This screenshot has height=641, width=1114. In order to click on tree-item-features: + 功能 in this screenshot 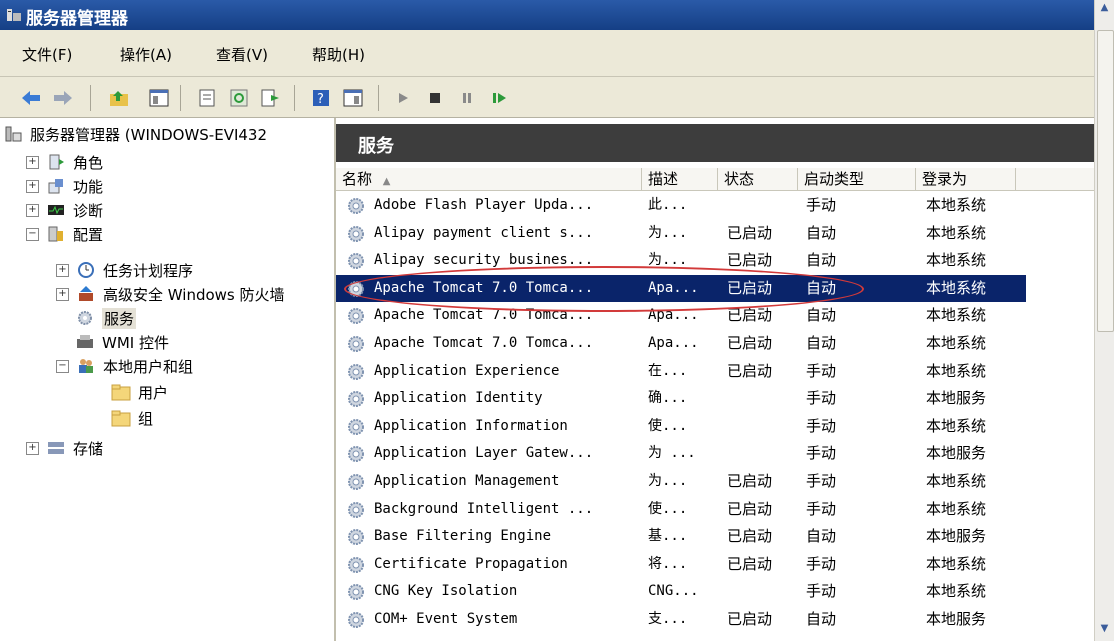, I will do `click(64, 186)`.